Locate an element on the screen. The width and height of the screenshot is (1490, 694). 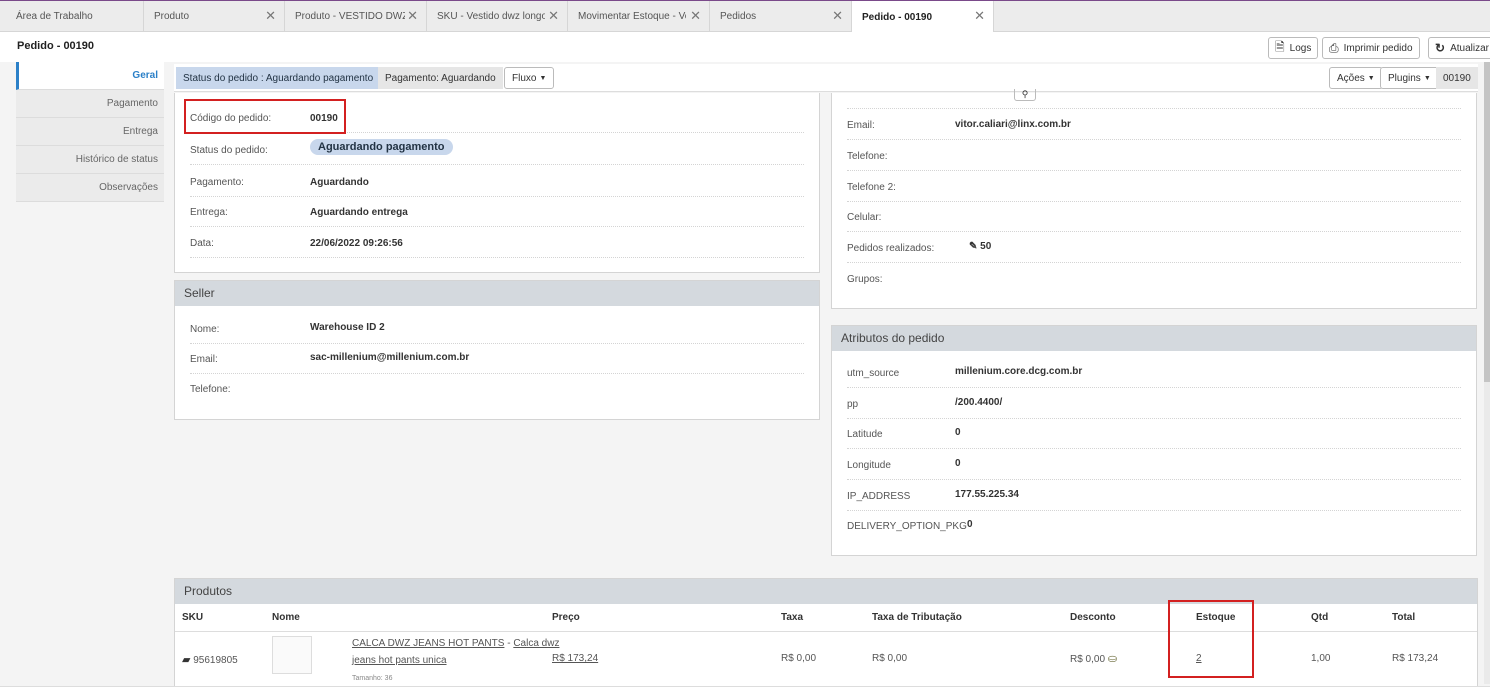
col-header-tax: Taxa is located at coordinates (792, 617).